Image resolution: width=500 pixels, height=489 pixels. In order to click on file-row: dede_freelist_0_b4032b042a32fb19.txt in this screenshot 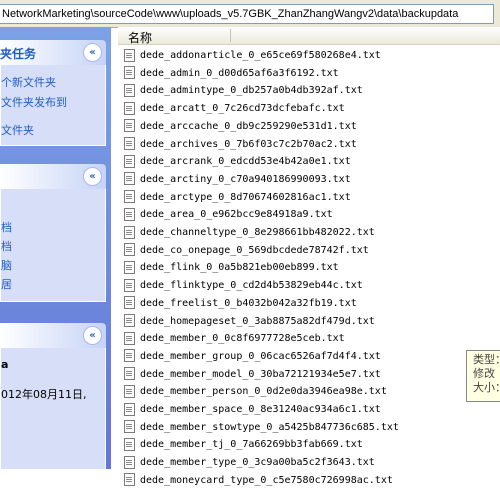, I will do `click(240, 303)`.